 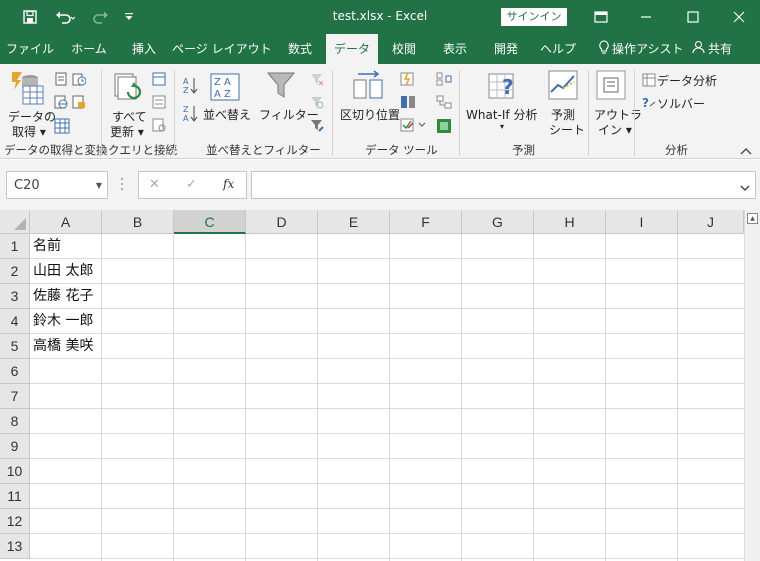 What do you see at coordinates (317, 80) in the screenshot?
I see `clear-filter-icon` at bounding box center [317, 80].